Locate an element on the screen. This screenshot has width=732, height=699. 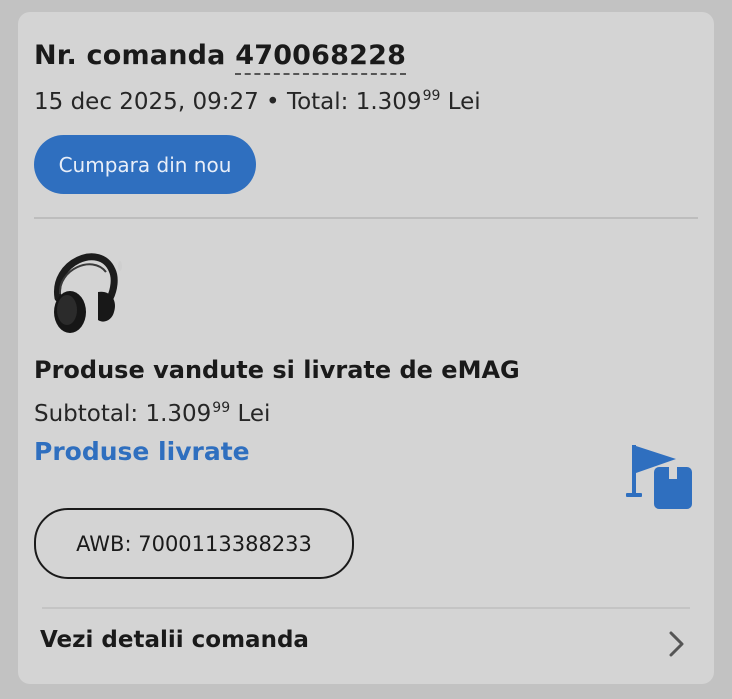
subtotal-value: 1.30999 is located at coordinates (188, 413).